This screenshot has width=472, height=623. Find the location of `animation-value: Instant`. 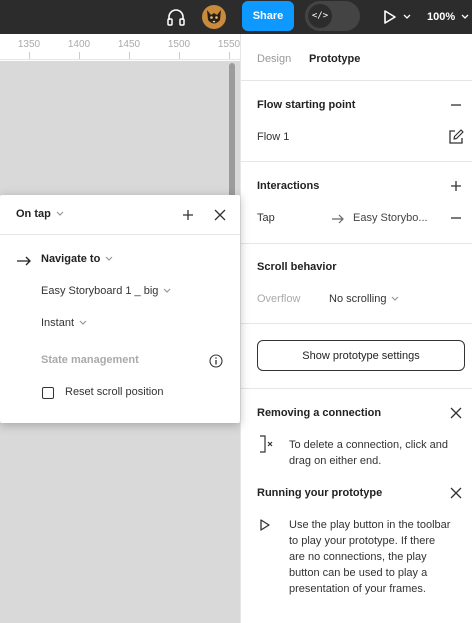

animation-value: Instant is located at coordinates (58, 323).